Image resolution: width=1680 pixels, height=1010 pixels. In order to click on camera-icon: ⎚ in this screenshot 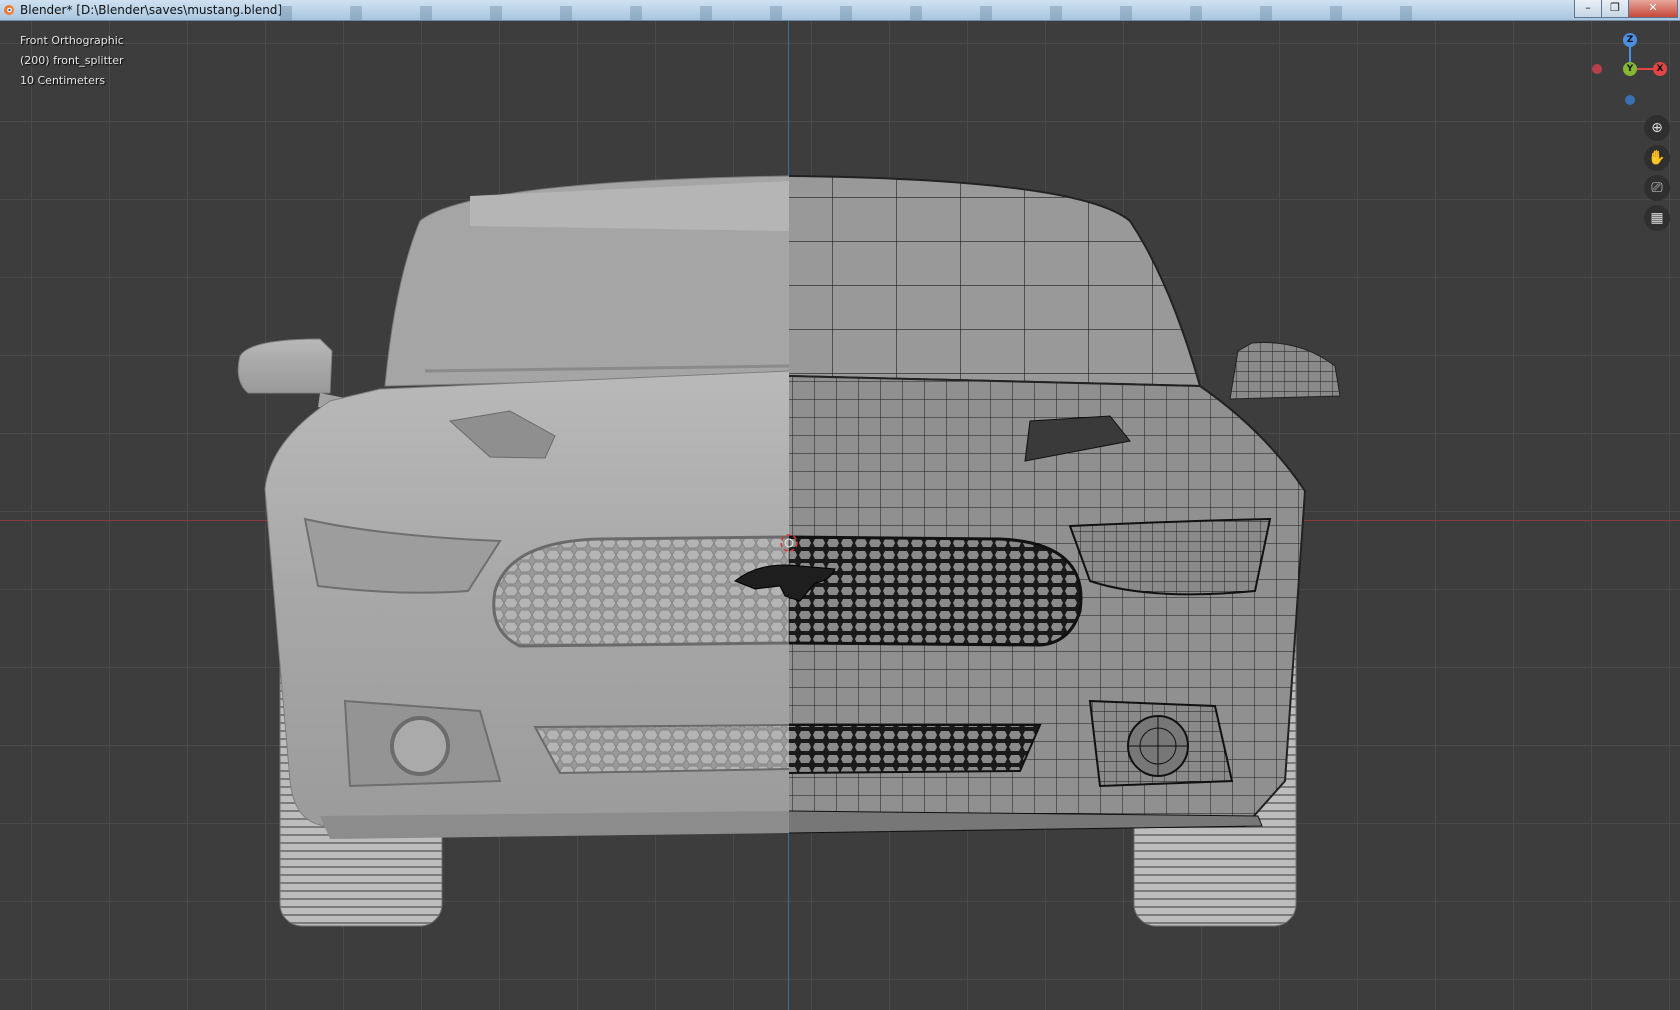, I will do `click(1657, 188)`.